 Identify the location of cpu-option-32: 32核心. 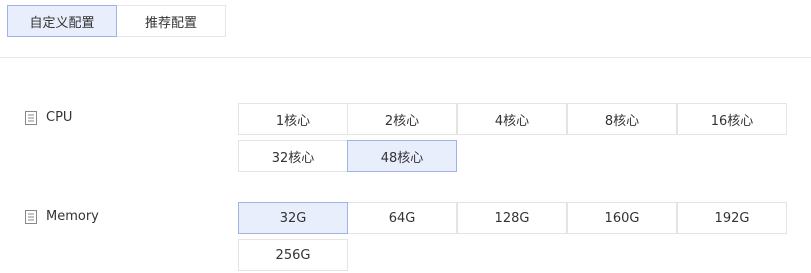
(293, 156).